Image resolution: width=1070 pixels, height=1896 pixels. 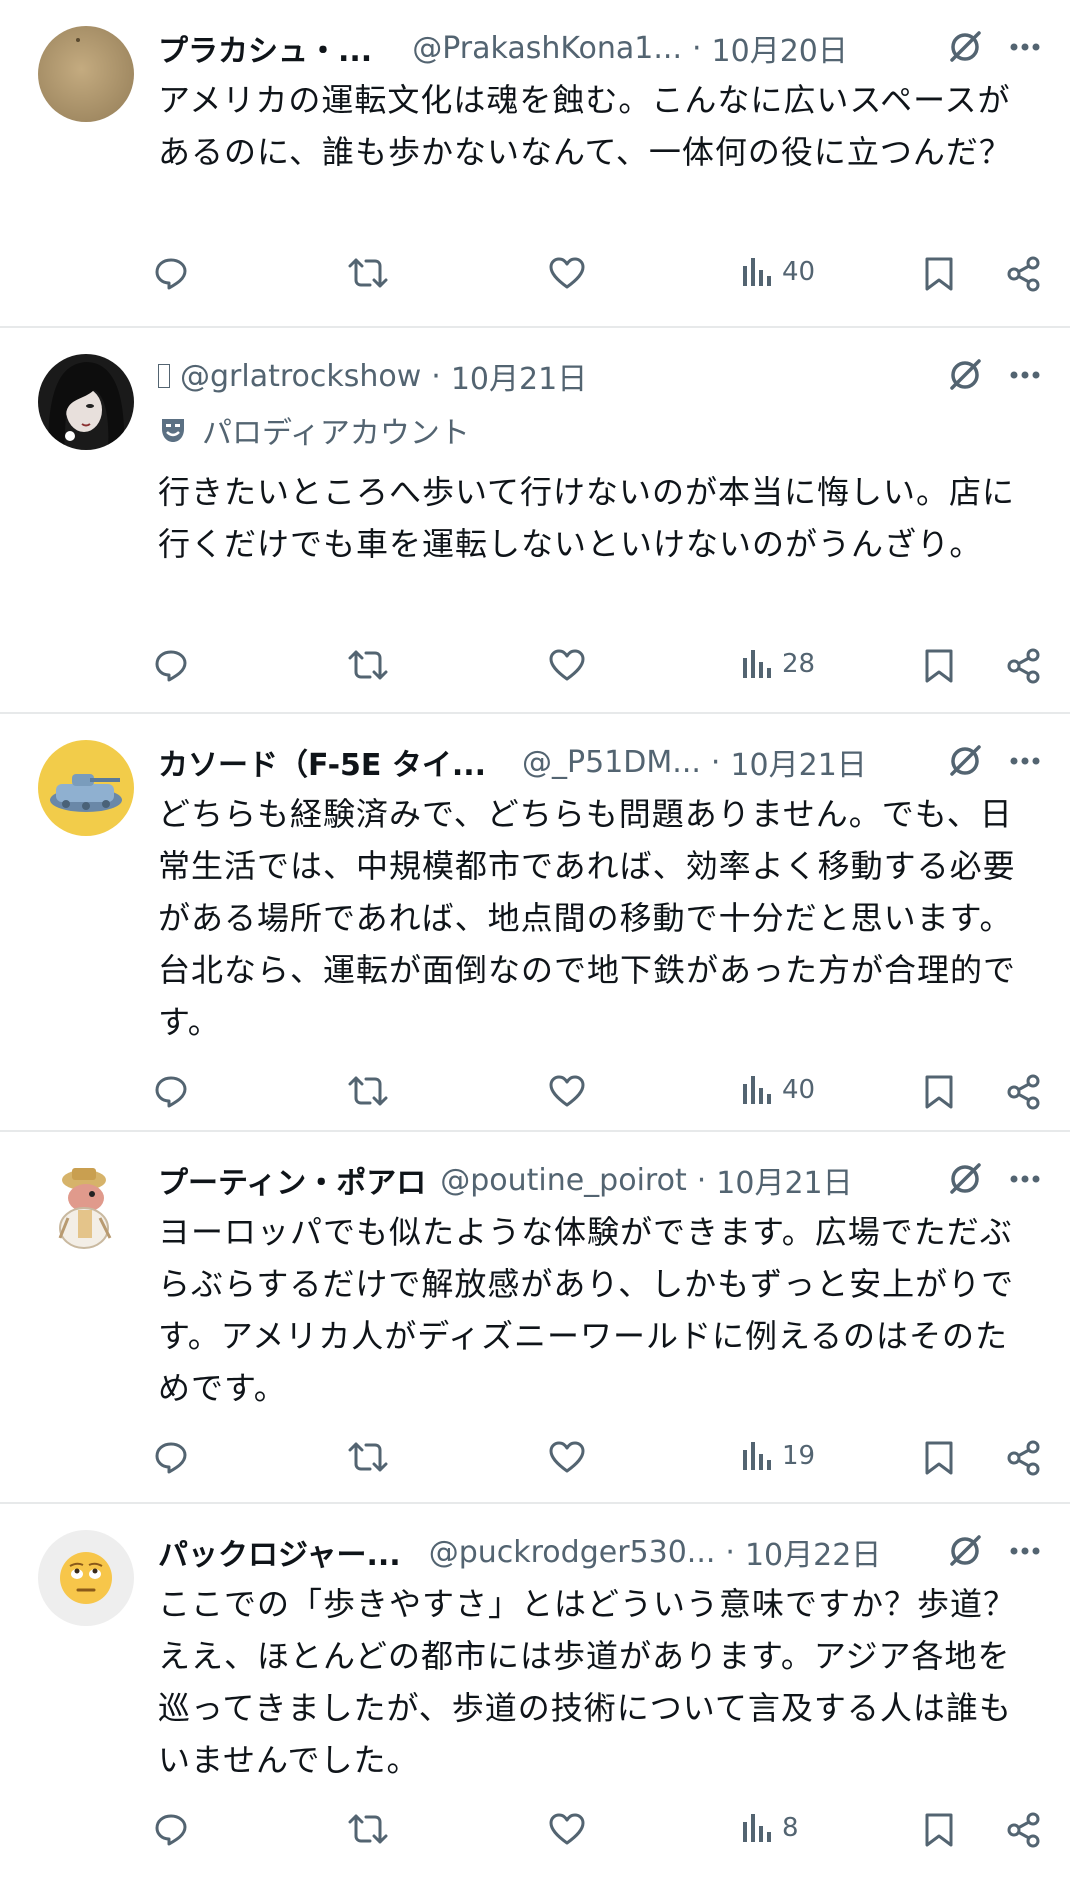 What do you see at coordinates (813, 1552) in the screenshot?
I see `post-date: 10月22日` at bounding box center [813, 1552].